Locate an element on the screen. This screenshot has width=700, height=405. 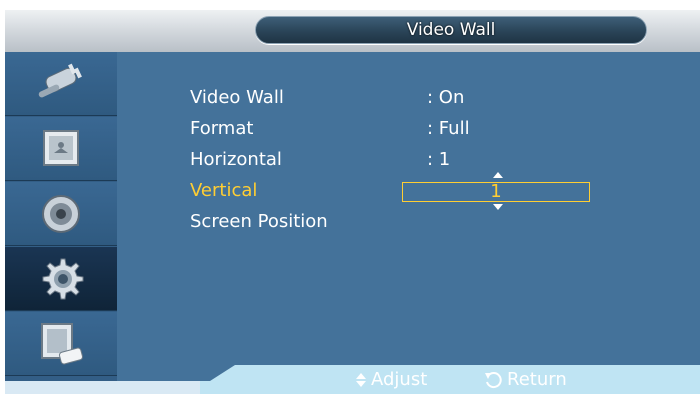
display-remote-icon is located at coordinates (62, 343).